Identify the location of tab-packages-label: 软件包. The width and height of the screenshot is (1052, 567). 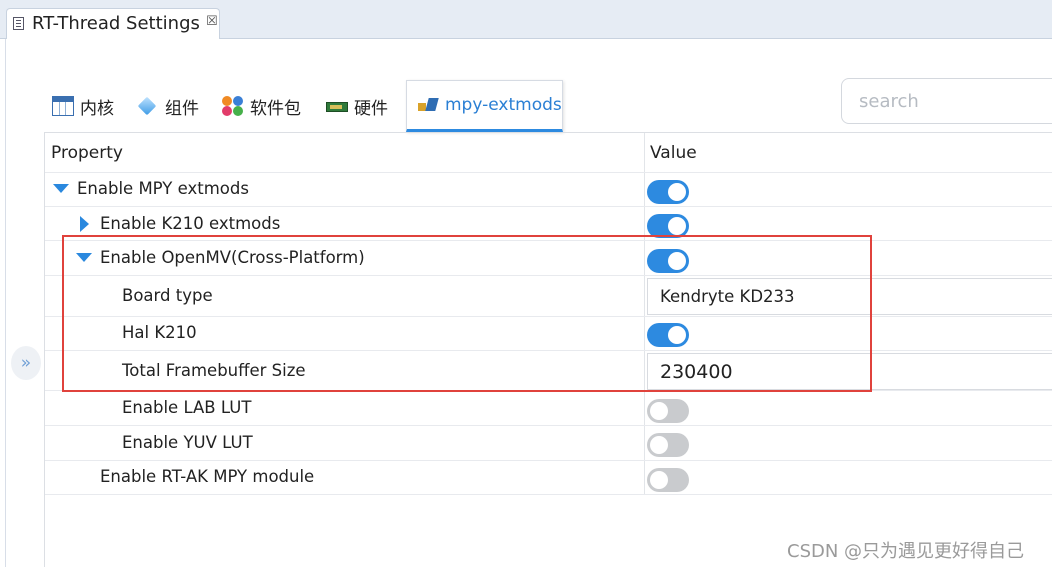
(275, 108).